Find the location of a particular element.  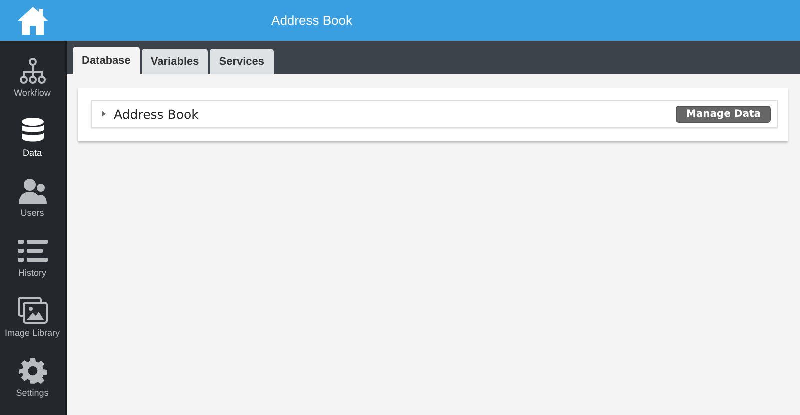

sidebar-item: Image Library is located at coordinates (32, 317).